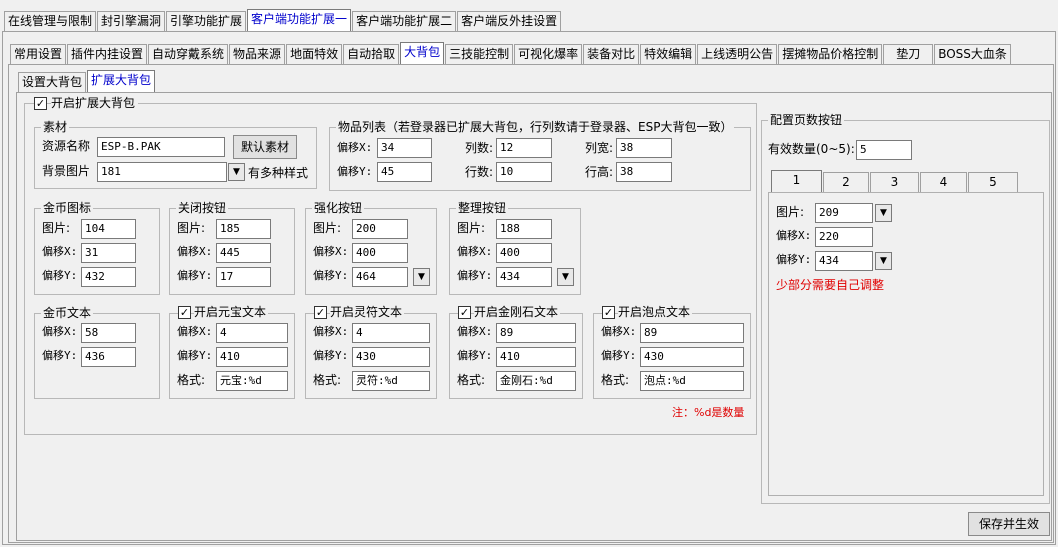 The height and width of the screenshot is (547, 1058). What do you see at coordinates (380, 253) in the screenshot?
I see `enhance-btn-x-input: 400` at bounding box center [380, 253].